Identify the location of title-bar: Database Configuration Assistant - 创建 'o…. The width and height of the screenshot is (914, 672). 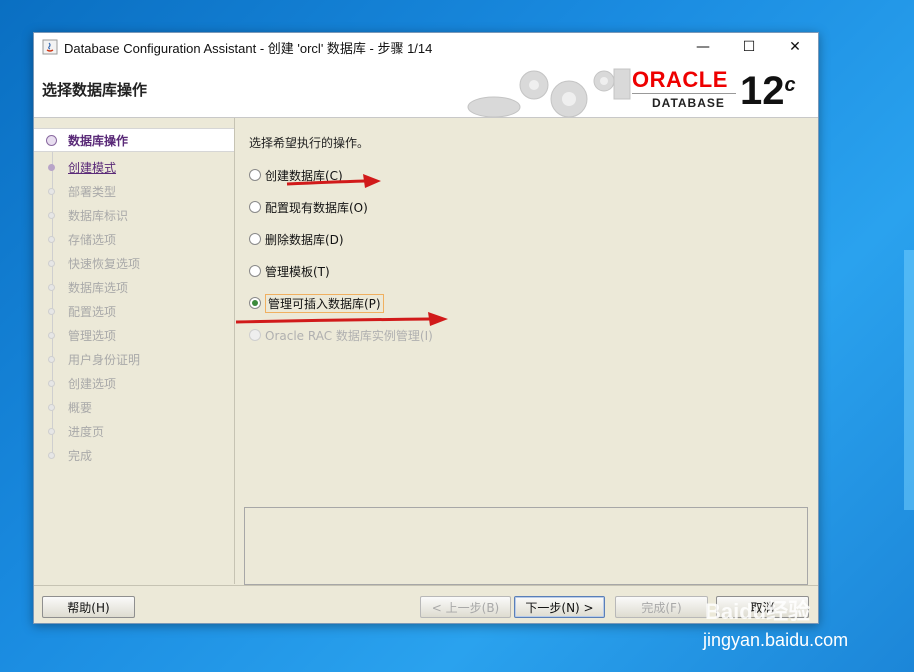
(426, 47).